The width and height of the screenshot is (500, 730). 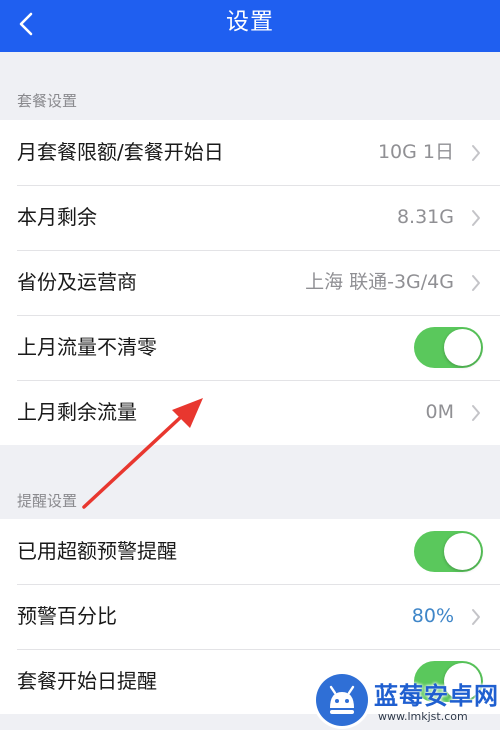 I want to click on row-label: 预警百分比, so click(x=67, y=616).